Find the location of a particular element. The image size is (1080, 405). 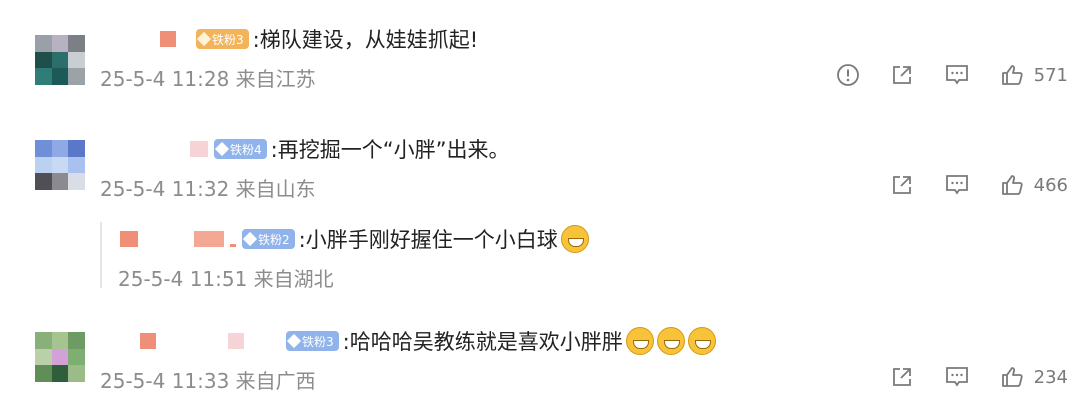

like-count: 571 is located at coordinates (1050, 75).